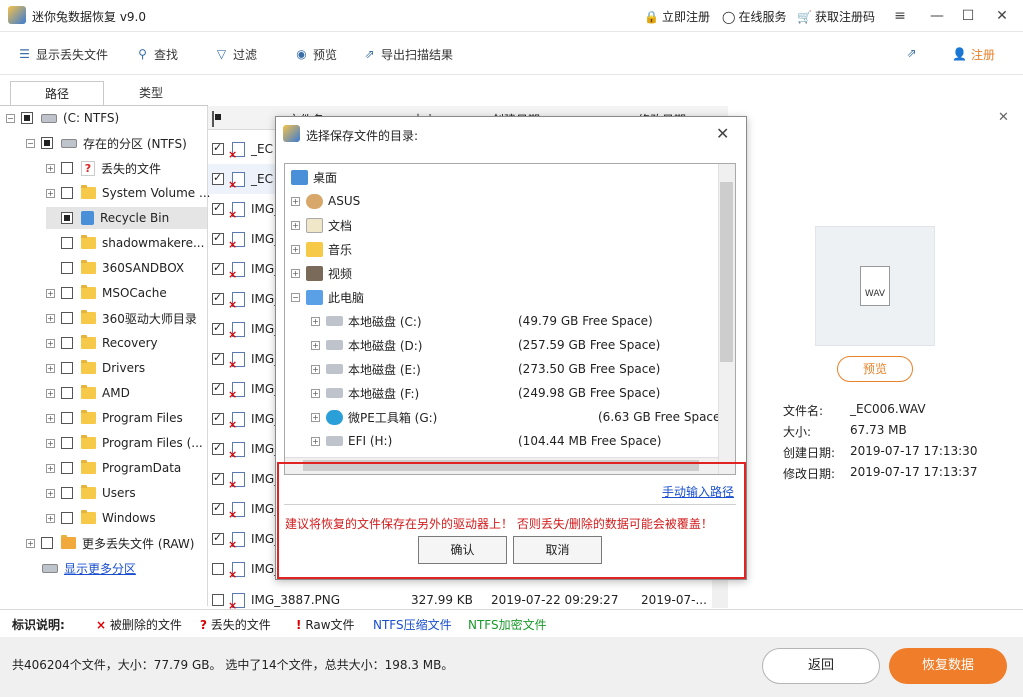 This screenshot has width=1023, height=697. I want to click on preview-close-icon: ✕, so click(1003, 117).